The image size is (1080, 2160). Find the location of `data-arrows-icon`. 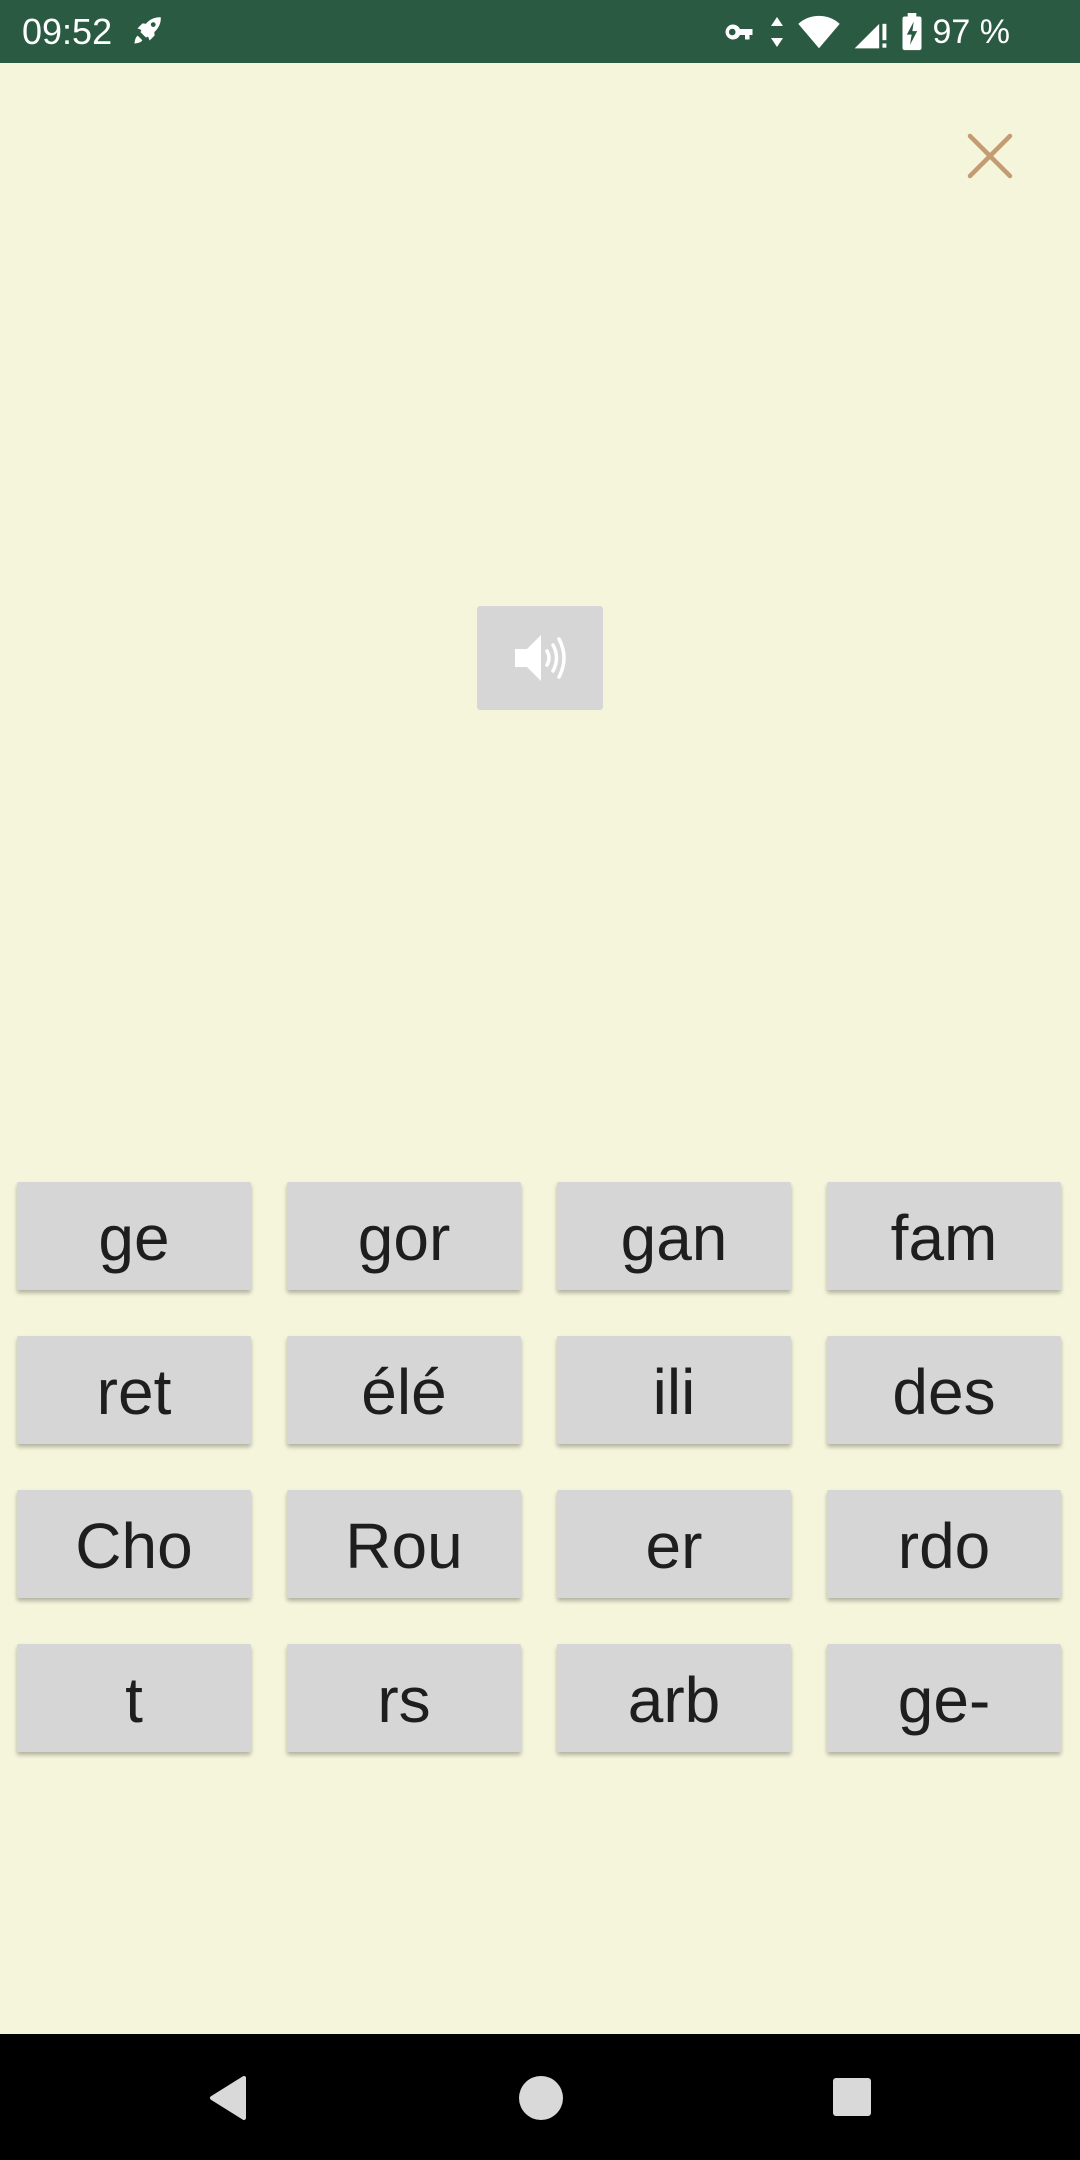

data-arrows-icon is located at coordinates (776, 32).